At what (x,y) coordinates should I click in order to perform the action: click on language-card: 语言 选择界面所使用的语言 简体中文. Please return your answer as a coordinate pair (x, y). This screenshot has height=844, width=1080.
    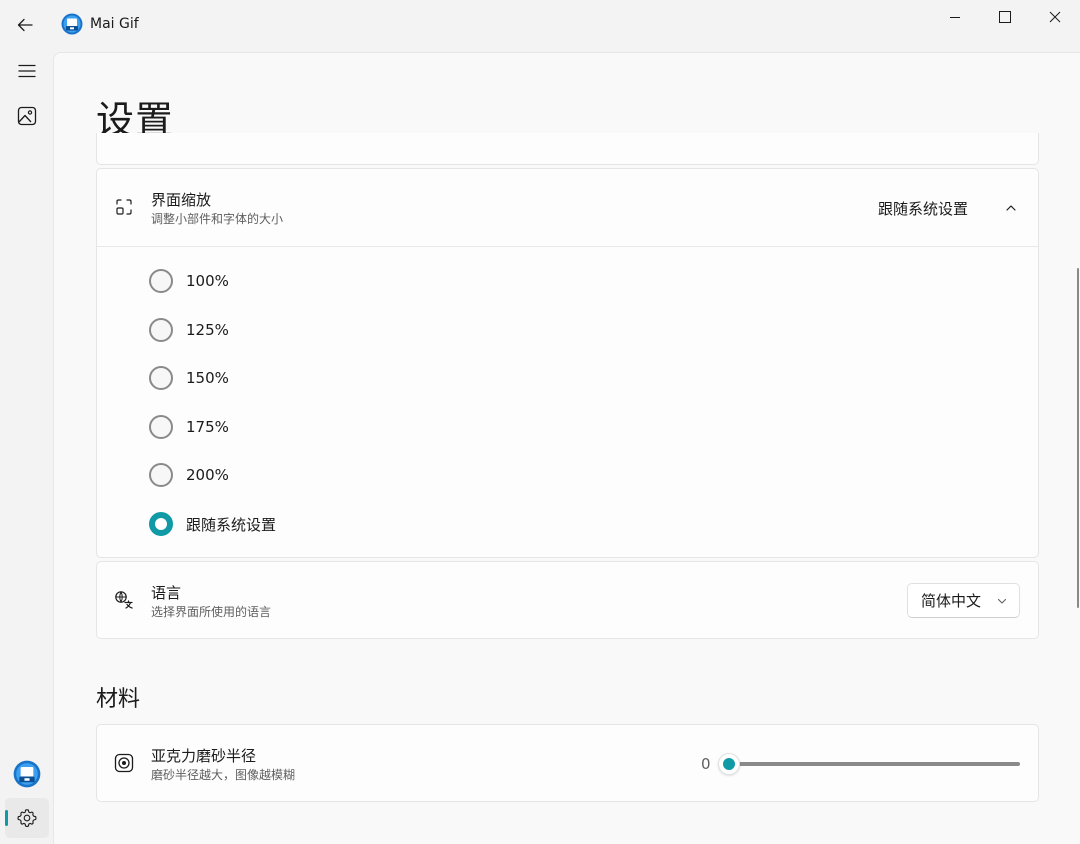
    Looking at the image, I should click on (567, 600).